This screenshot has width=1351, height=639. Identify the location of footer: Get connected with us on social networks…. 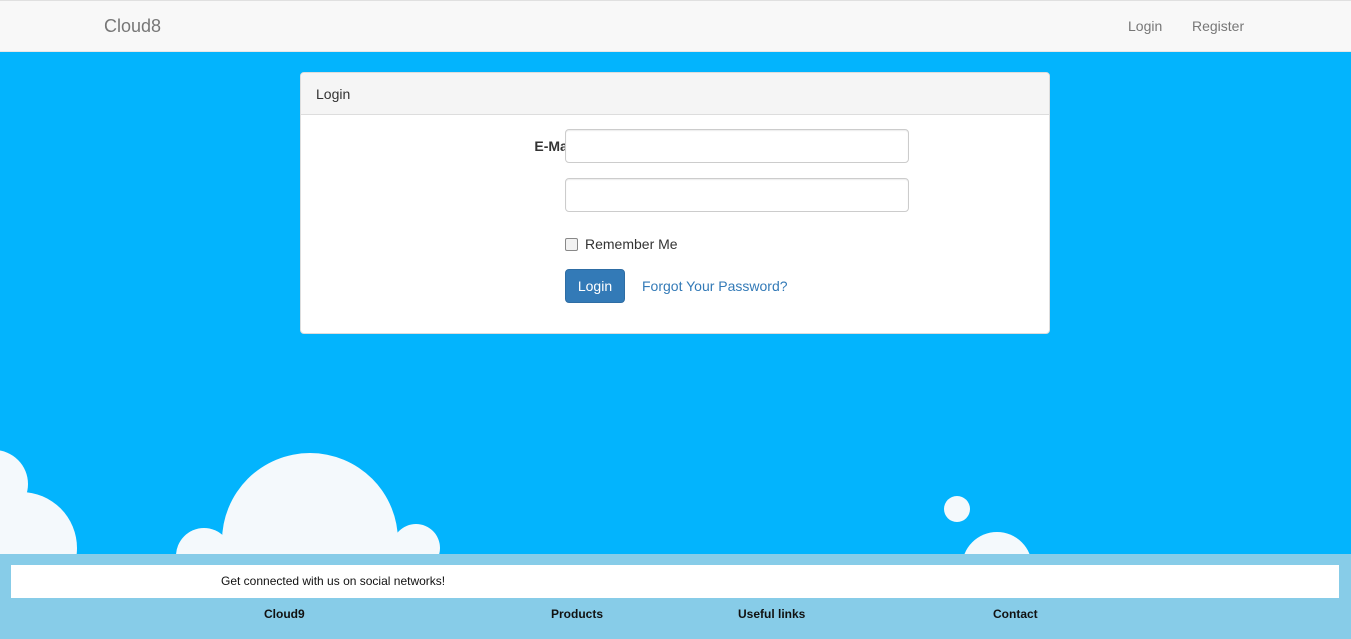
(675, 596).